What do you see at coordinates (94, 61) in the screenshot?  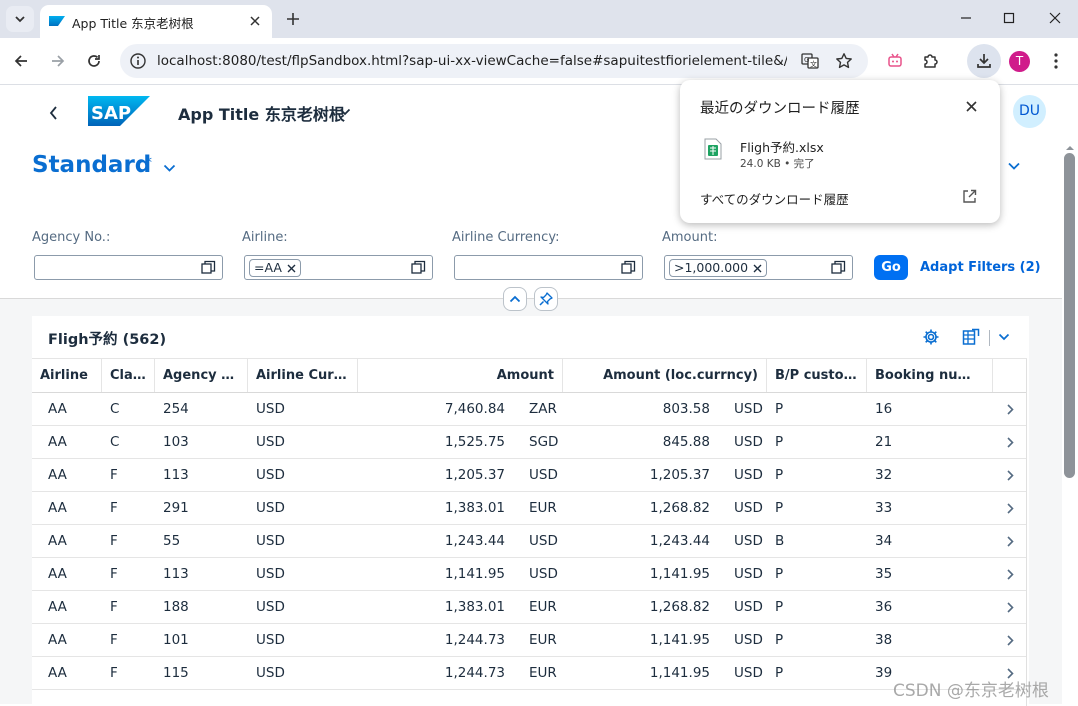 I see `reload-button` at bounding box center [94, 61].